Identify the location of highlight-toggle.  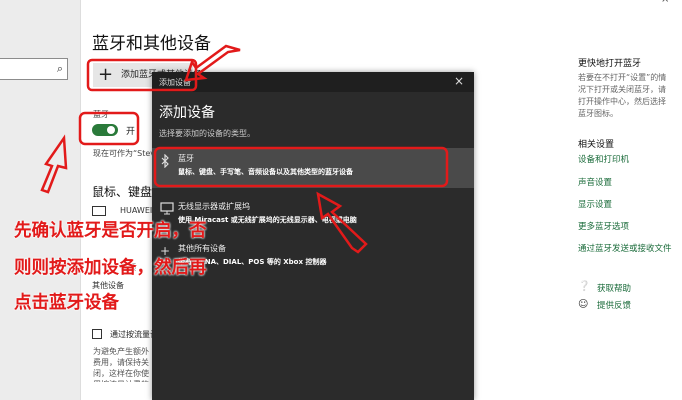
(109, 128).